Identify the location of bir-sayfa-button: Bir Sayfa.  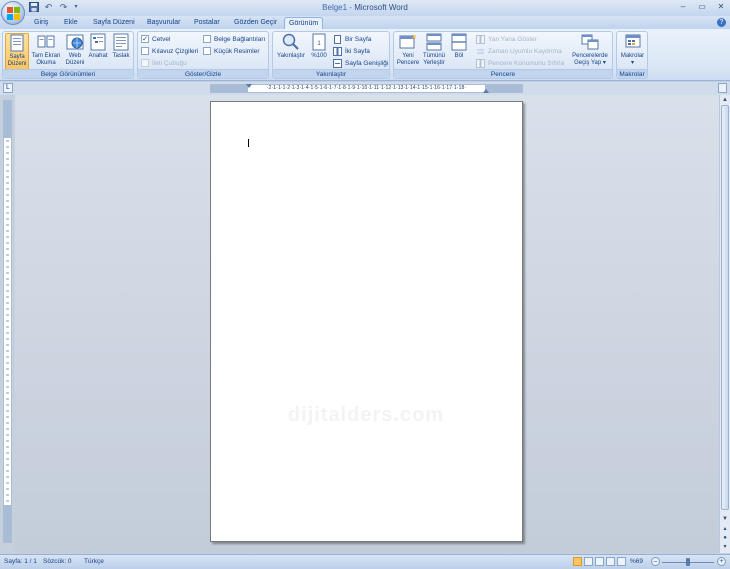
(352, 39).